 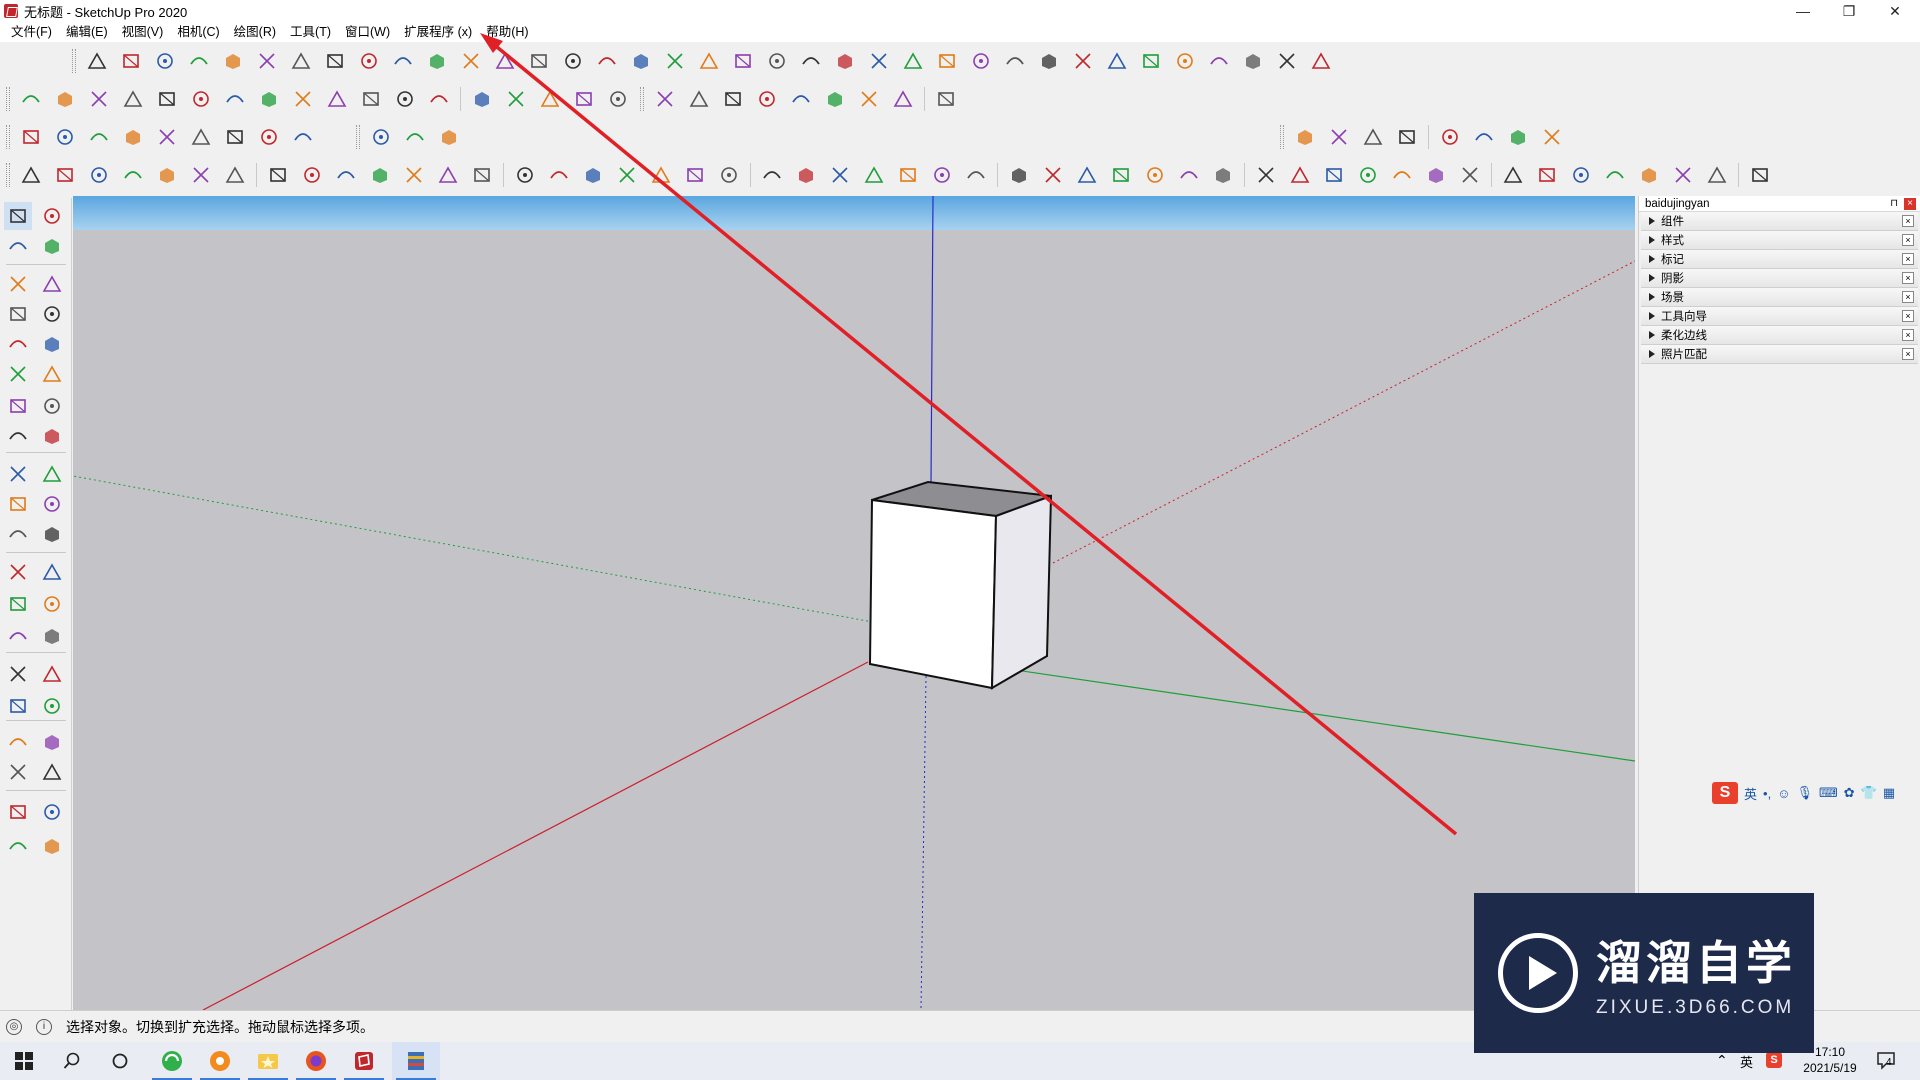 I want to click on menu-help: 帮助(H), so click(x=507, y=32).